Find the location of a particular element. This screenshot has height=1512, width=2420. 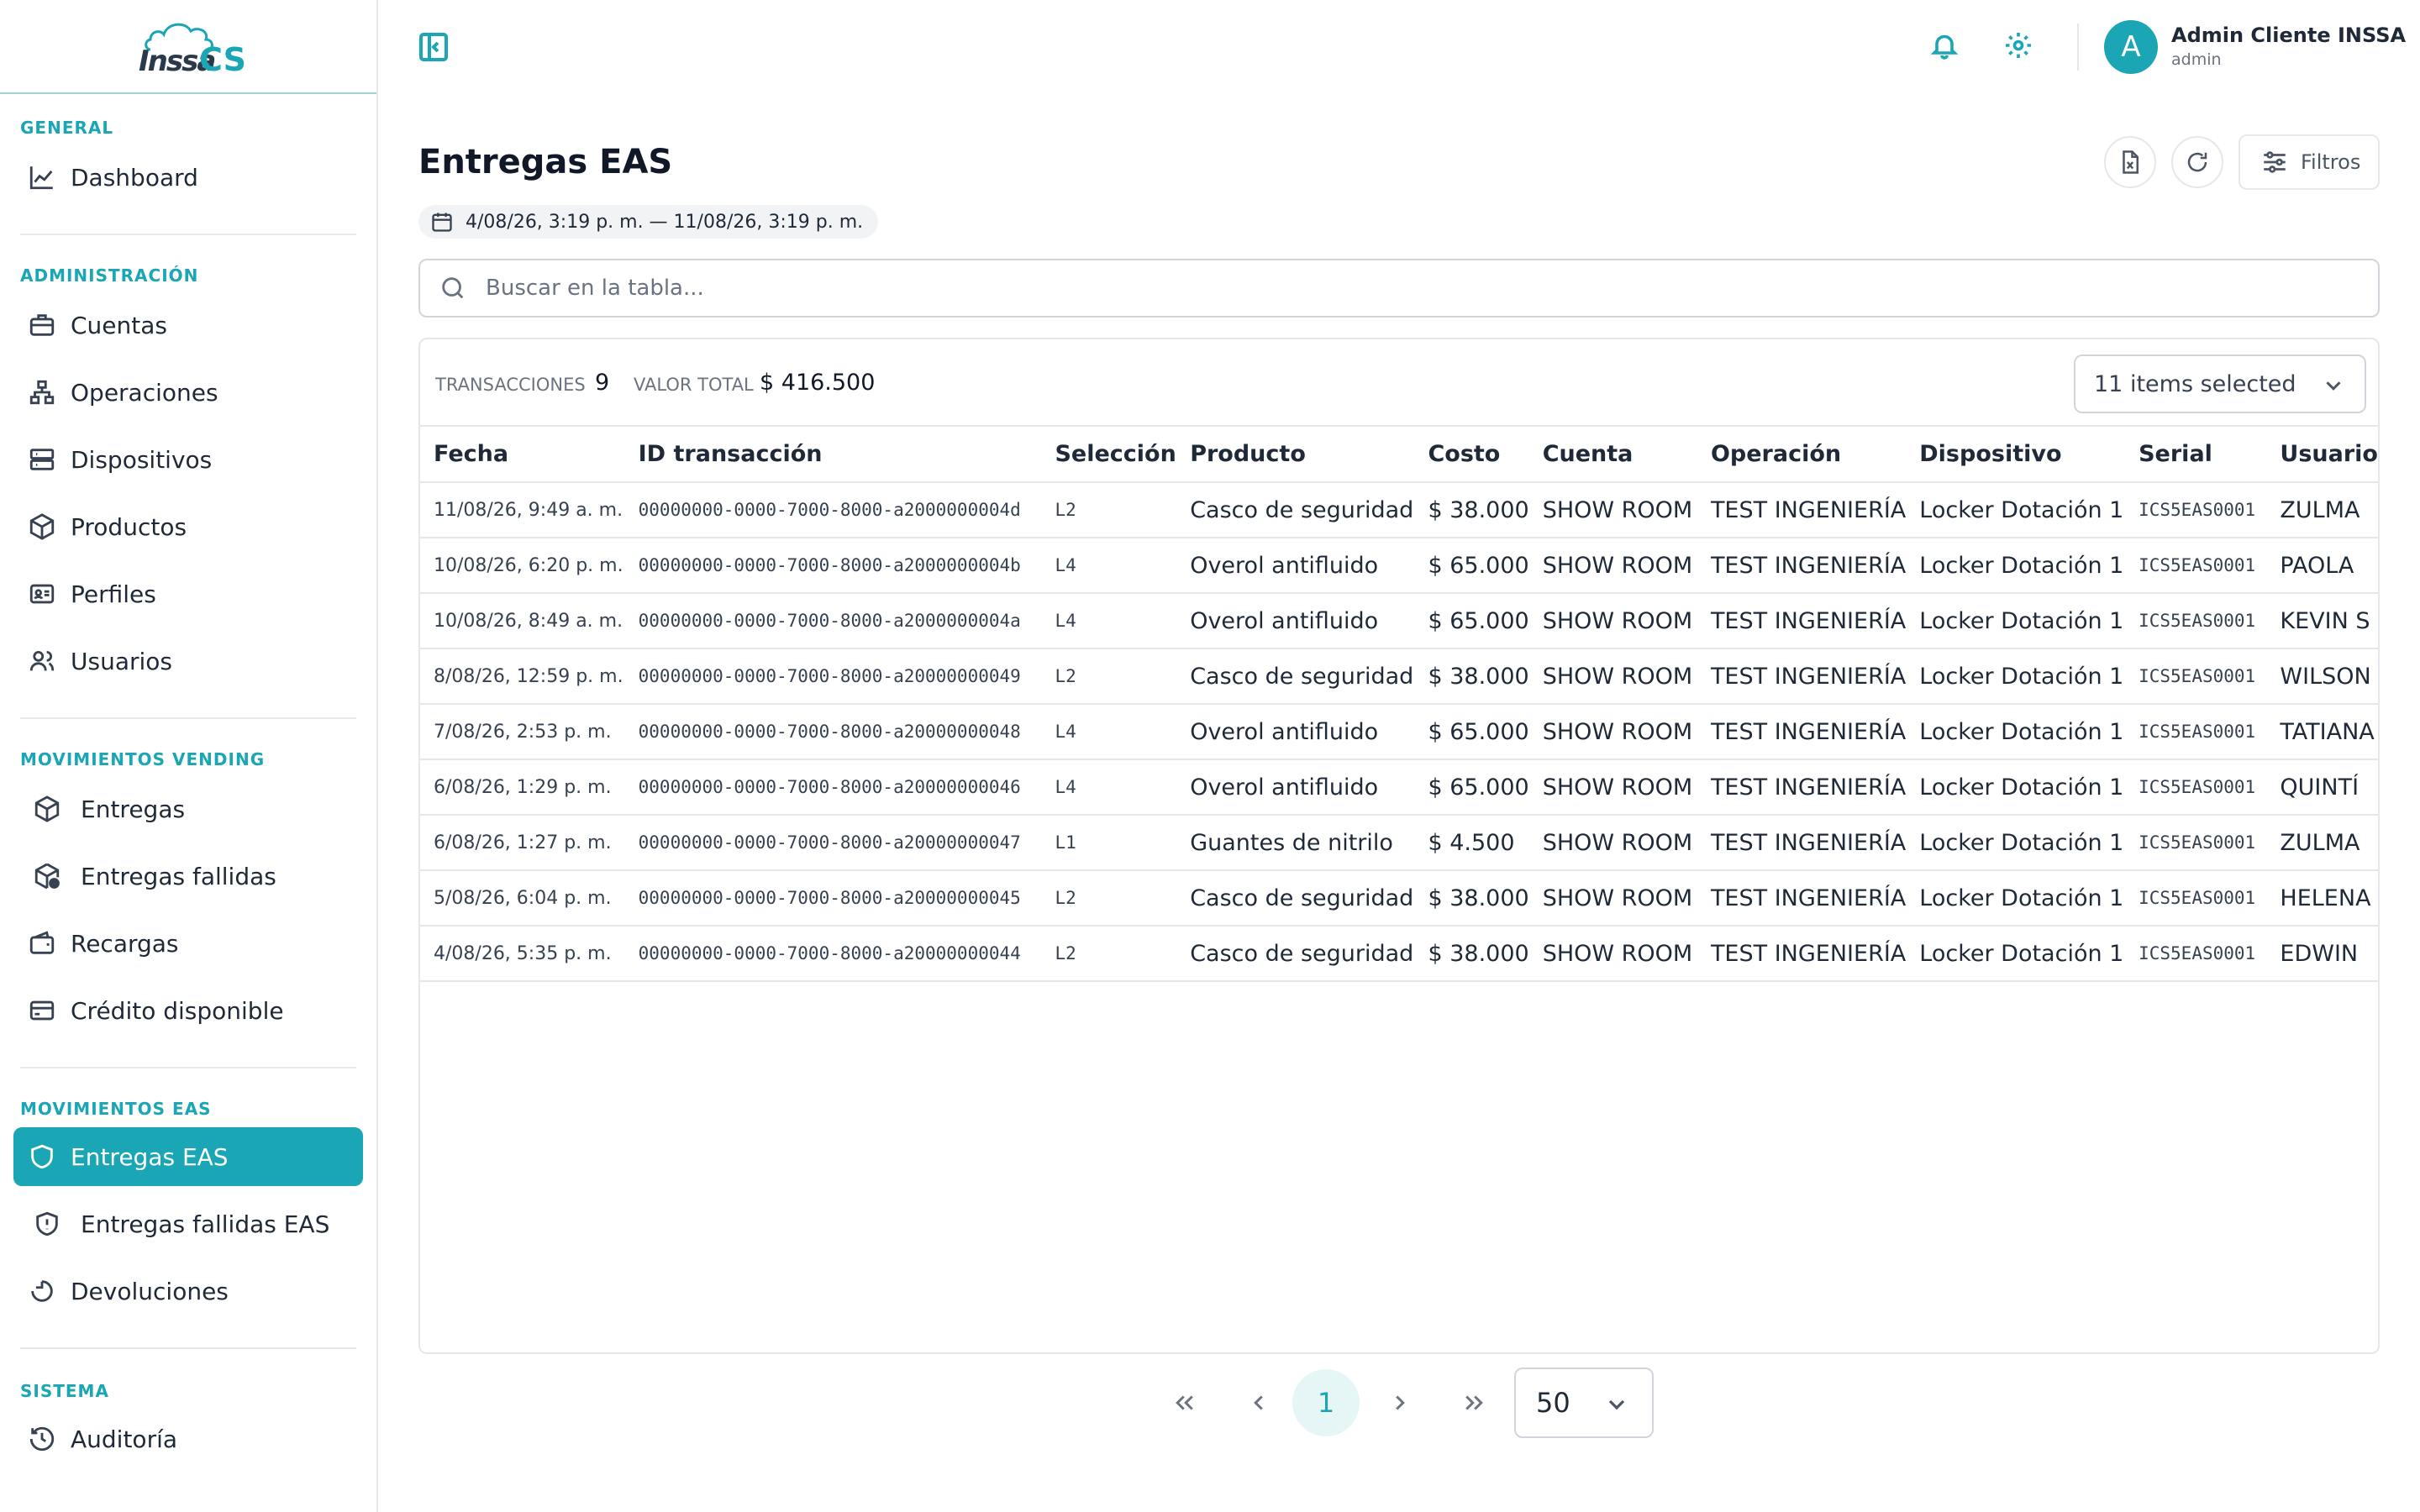

page-number-button: 1 is located at coordinates (1326, 1402).